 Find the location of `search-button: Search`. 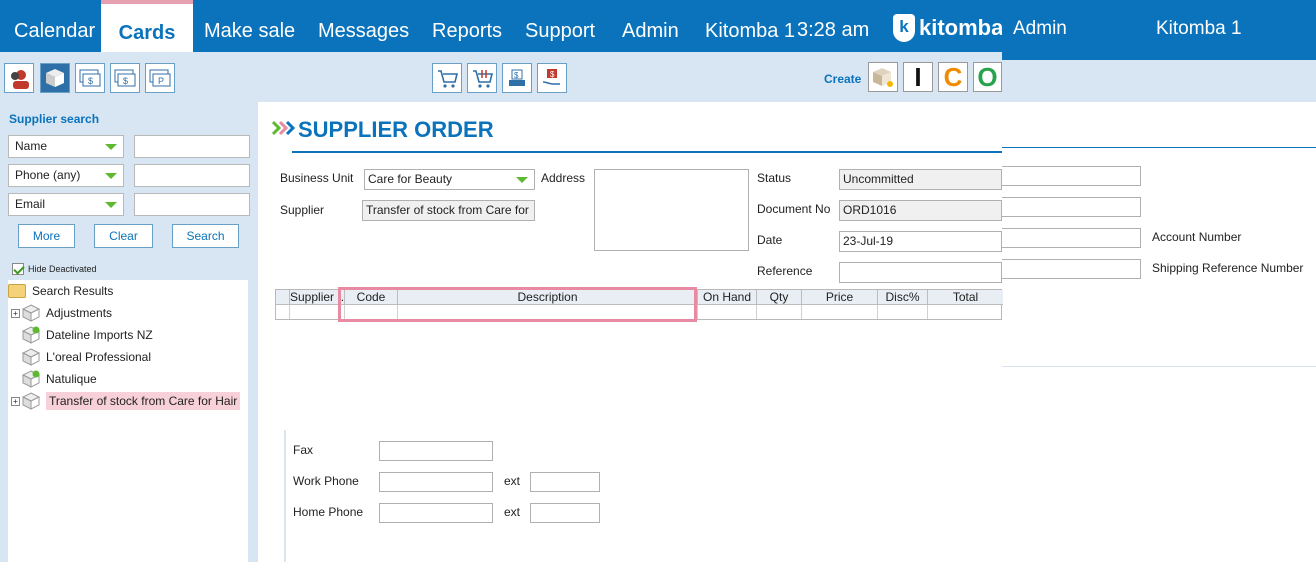

search-button: Search is located at coordinates (205, 236).